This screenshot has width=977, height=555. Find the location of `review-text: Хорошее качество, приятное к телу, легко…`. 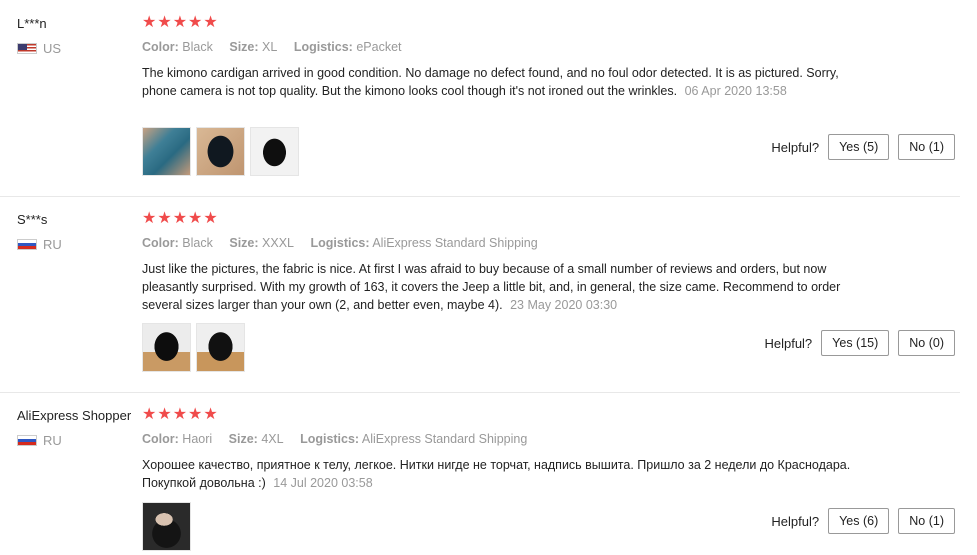

review-text: Хорошее качество, приятное к телу, легко… is located at coordinates (502, 474).